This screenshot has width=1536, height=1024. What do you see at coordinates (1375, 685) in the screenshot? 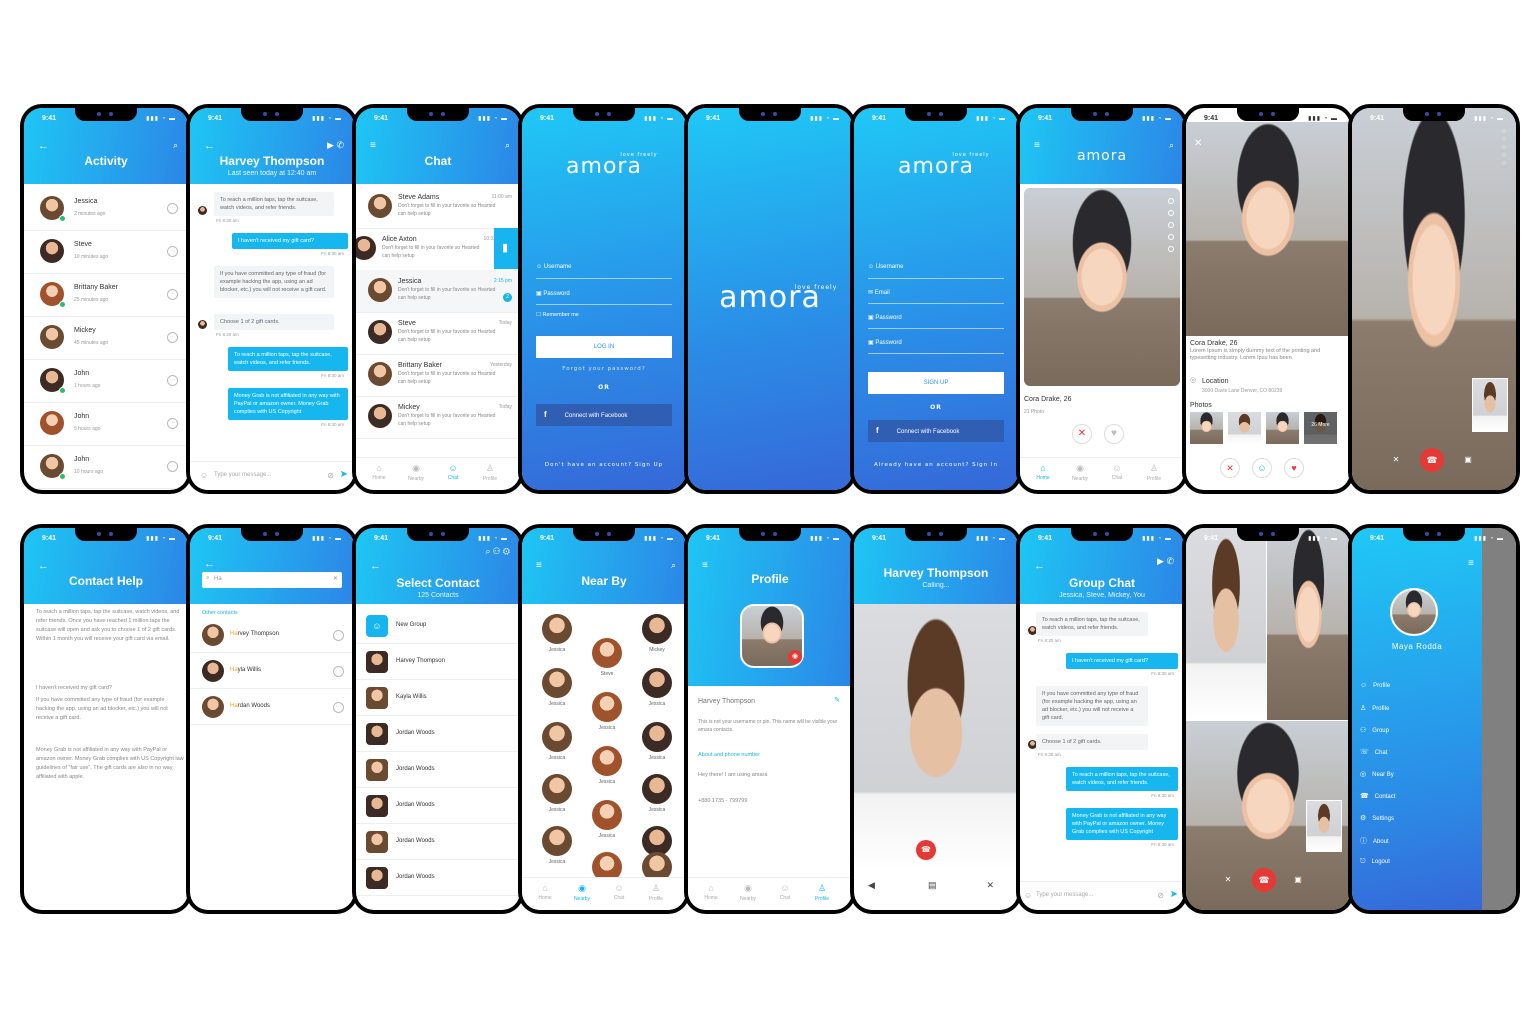
I see `menu-item: ☺ Profile` at bounding box center [1375, 685].